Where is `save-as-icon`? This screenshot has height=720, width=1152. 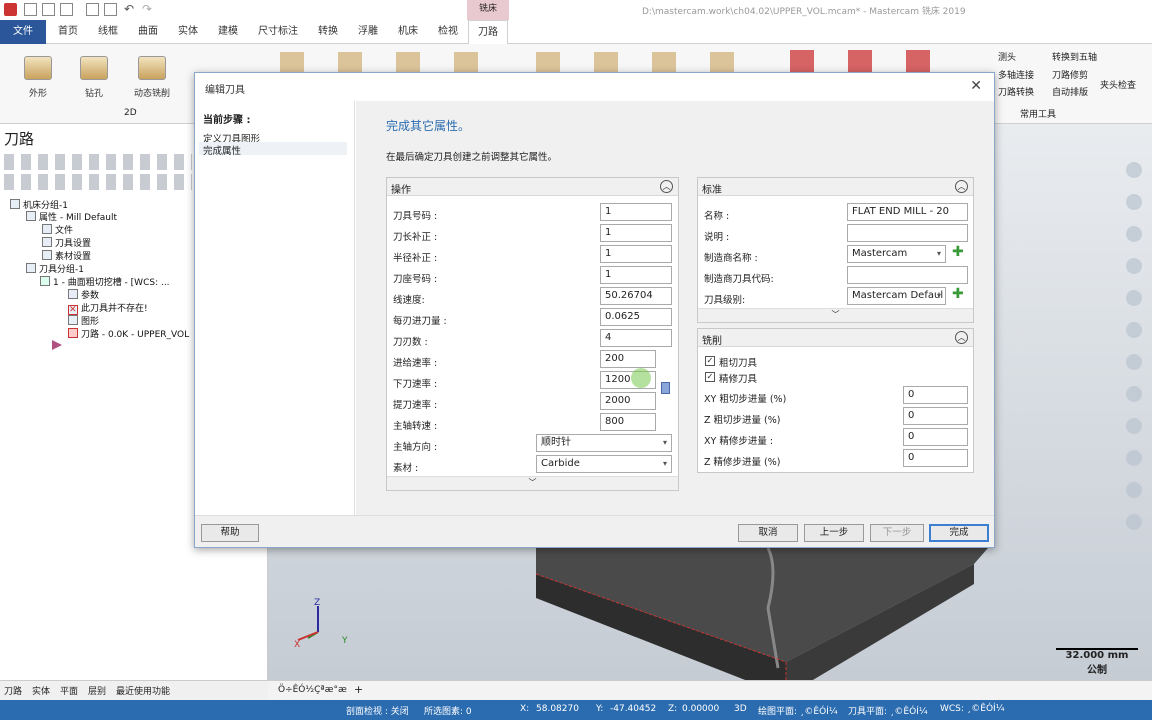 save-as-icon is located at coordinates (110, 9).